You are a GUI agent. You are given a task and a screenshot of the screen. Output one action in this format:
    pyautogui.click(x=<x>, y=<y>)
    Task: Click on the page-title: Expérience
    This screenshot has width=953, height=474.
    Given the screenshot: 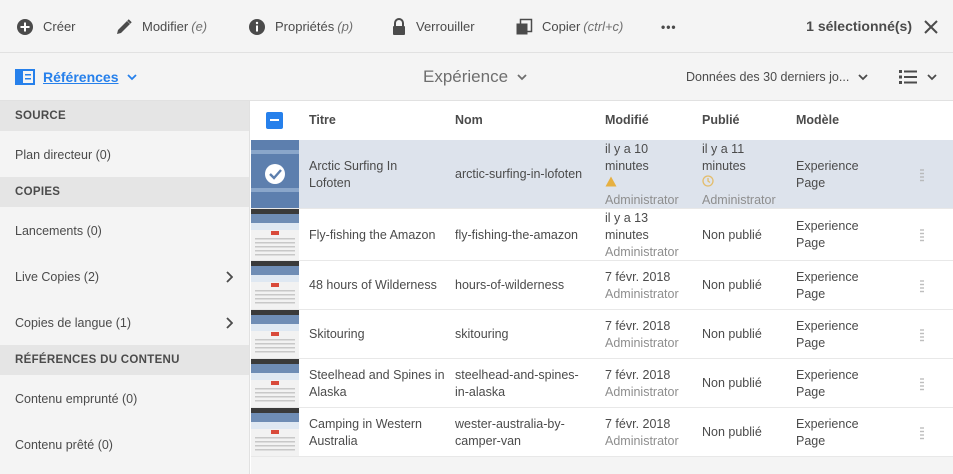 What is the action you would take?
    pyautogui.click(x=475, y=76)
    